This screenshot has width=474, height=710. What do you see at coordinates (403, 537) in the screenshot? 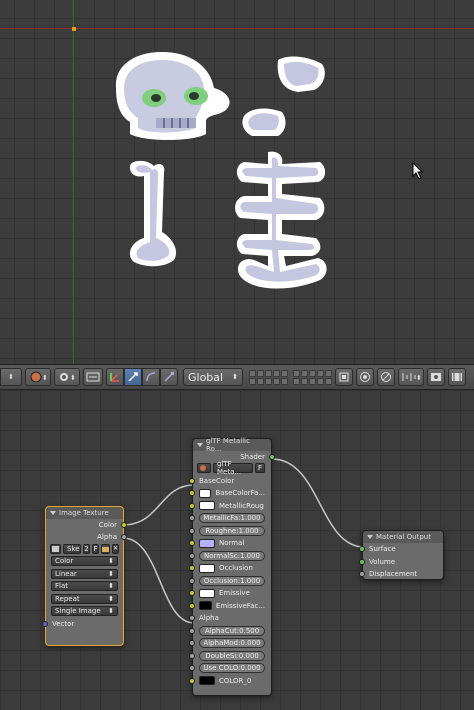
I see `material-output-header: Material Output` at bounding box center [403, 537].